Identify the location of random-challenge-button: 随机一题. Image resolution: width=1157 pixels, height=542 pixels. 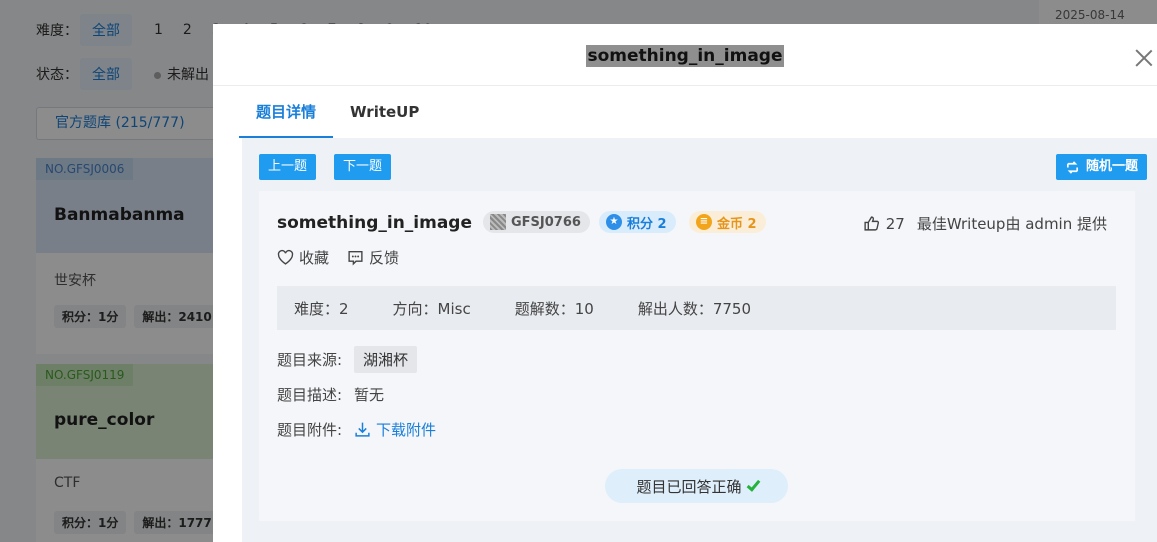
(1101, 167).